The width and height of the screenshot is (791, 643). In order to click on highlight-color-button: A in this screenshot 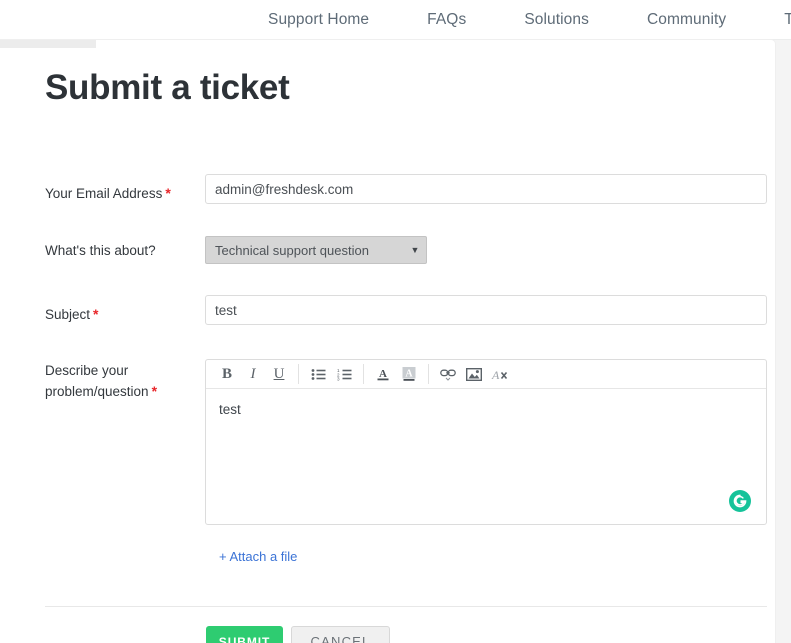, I will do `click(409, 374)`.